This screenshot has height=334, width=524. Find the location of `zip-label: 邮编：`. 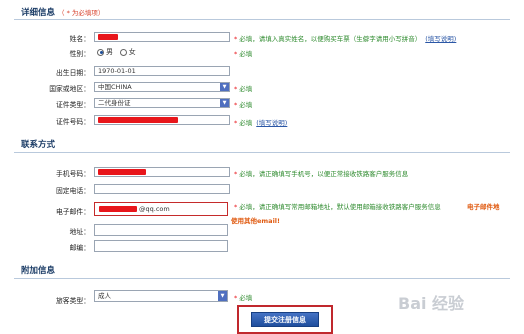

zip-label: 邮编： is located at coordinates (79, 248).